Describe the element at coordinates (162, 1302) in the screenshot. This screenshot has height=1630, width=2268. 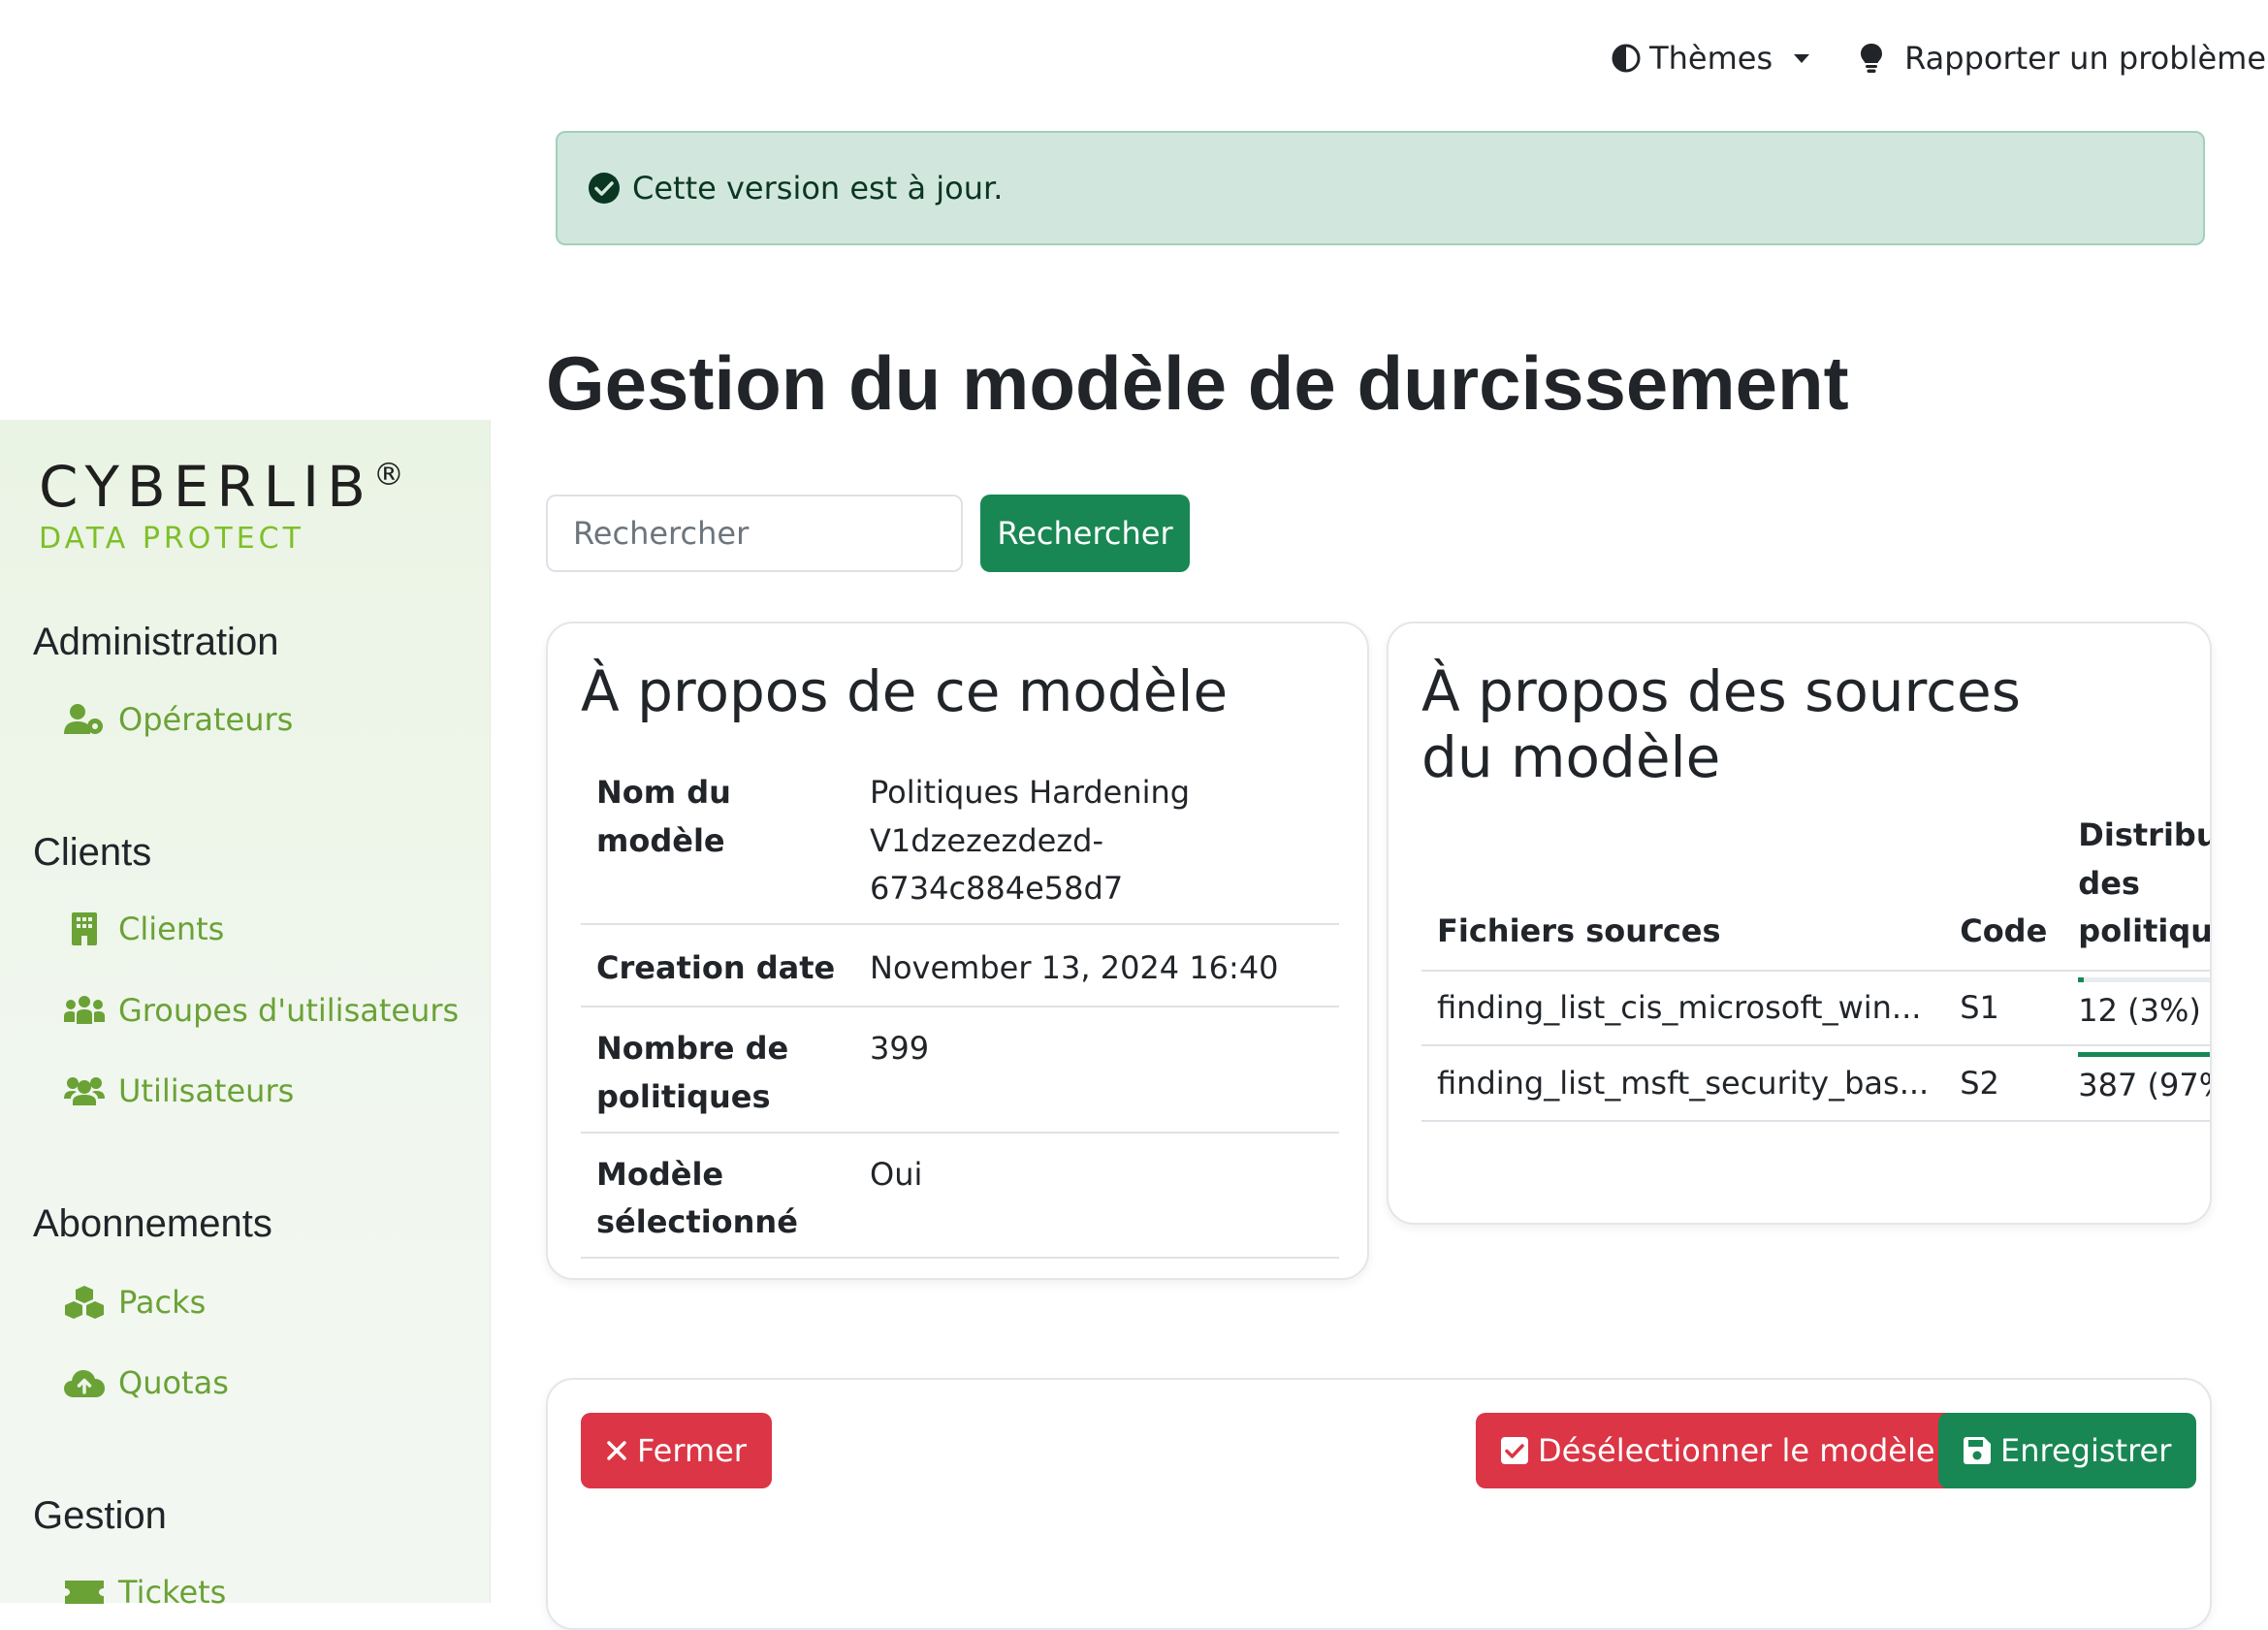
I see `sidebar-item-label: Packs` at that location.